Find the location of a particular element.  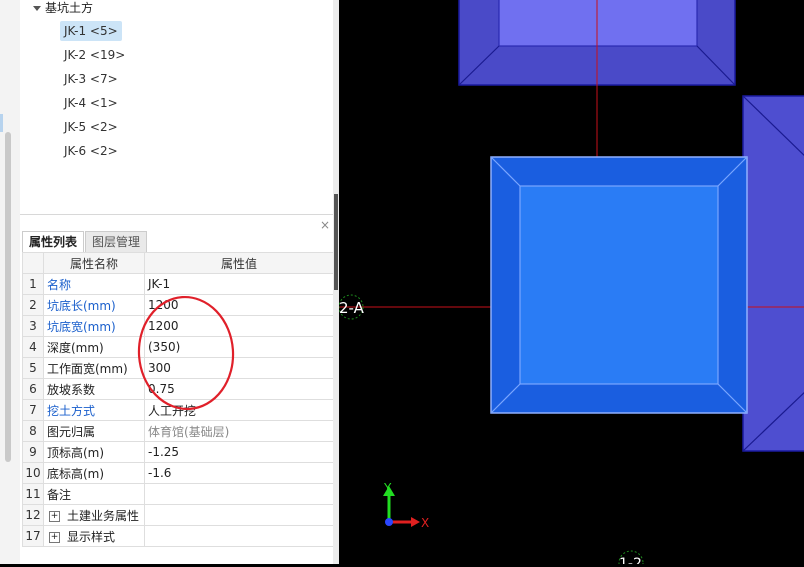

tree-item: JK-3 <7> is located at coordinates (91, 79).